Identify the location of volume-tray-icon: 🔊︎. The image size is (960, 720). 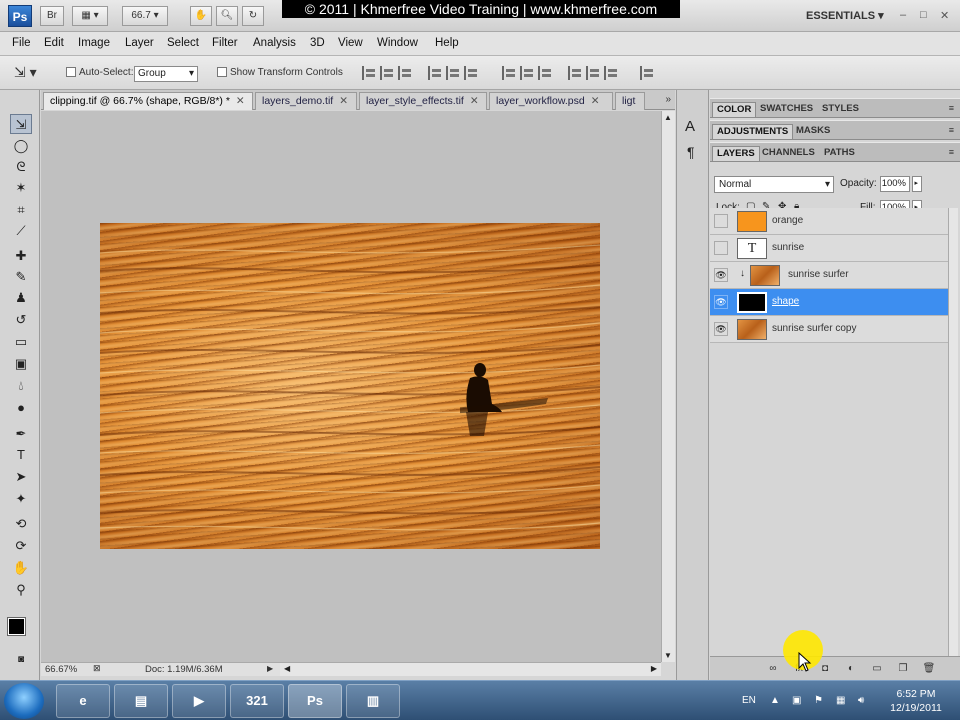
(861, 700).